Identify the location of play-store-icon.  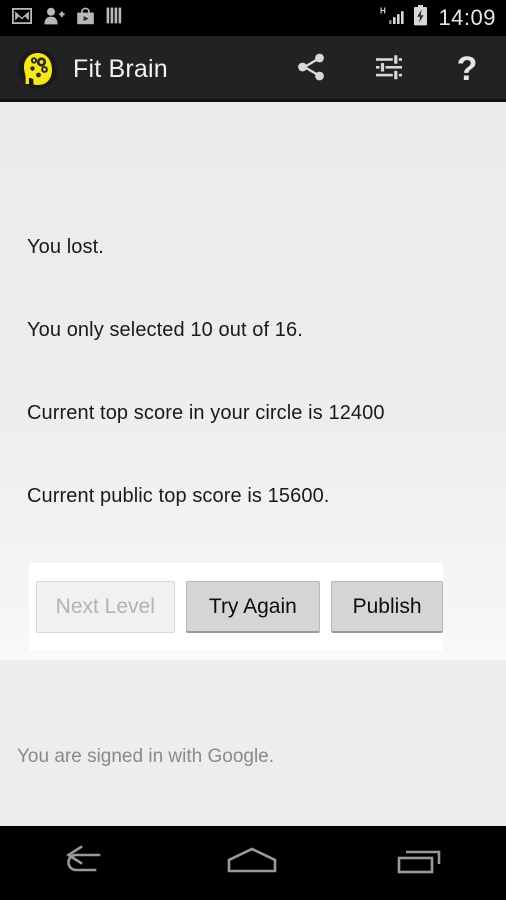
(85, 18).